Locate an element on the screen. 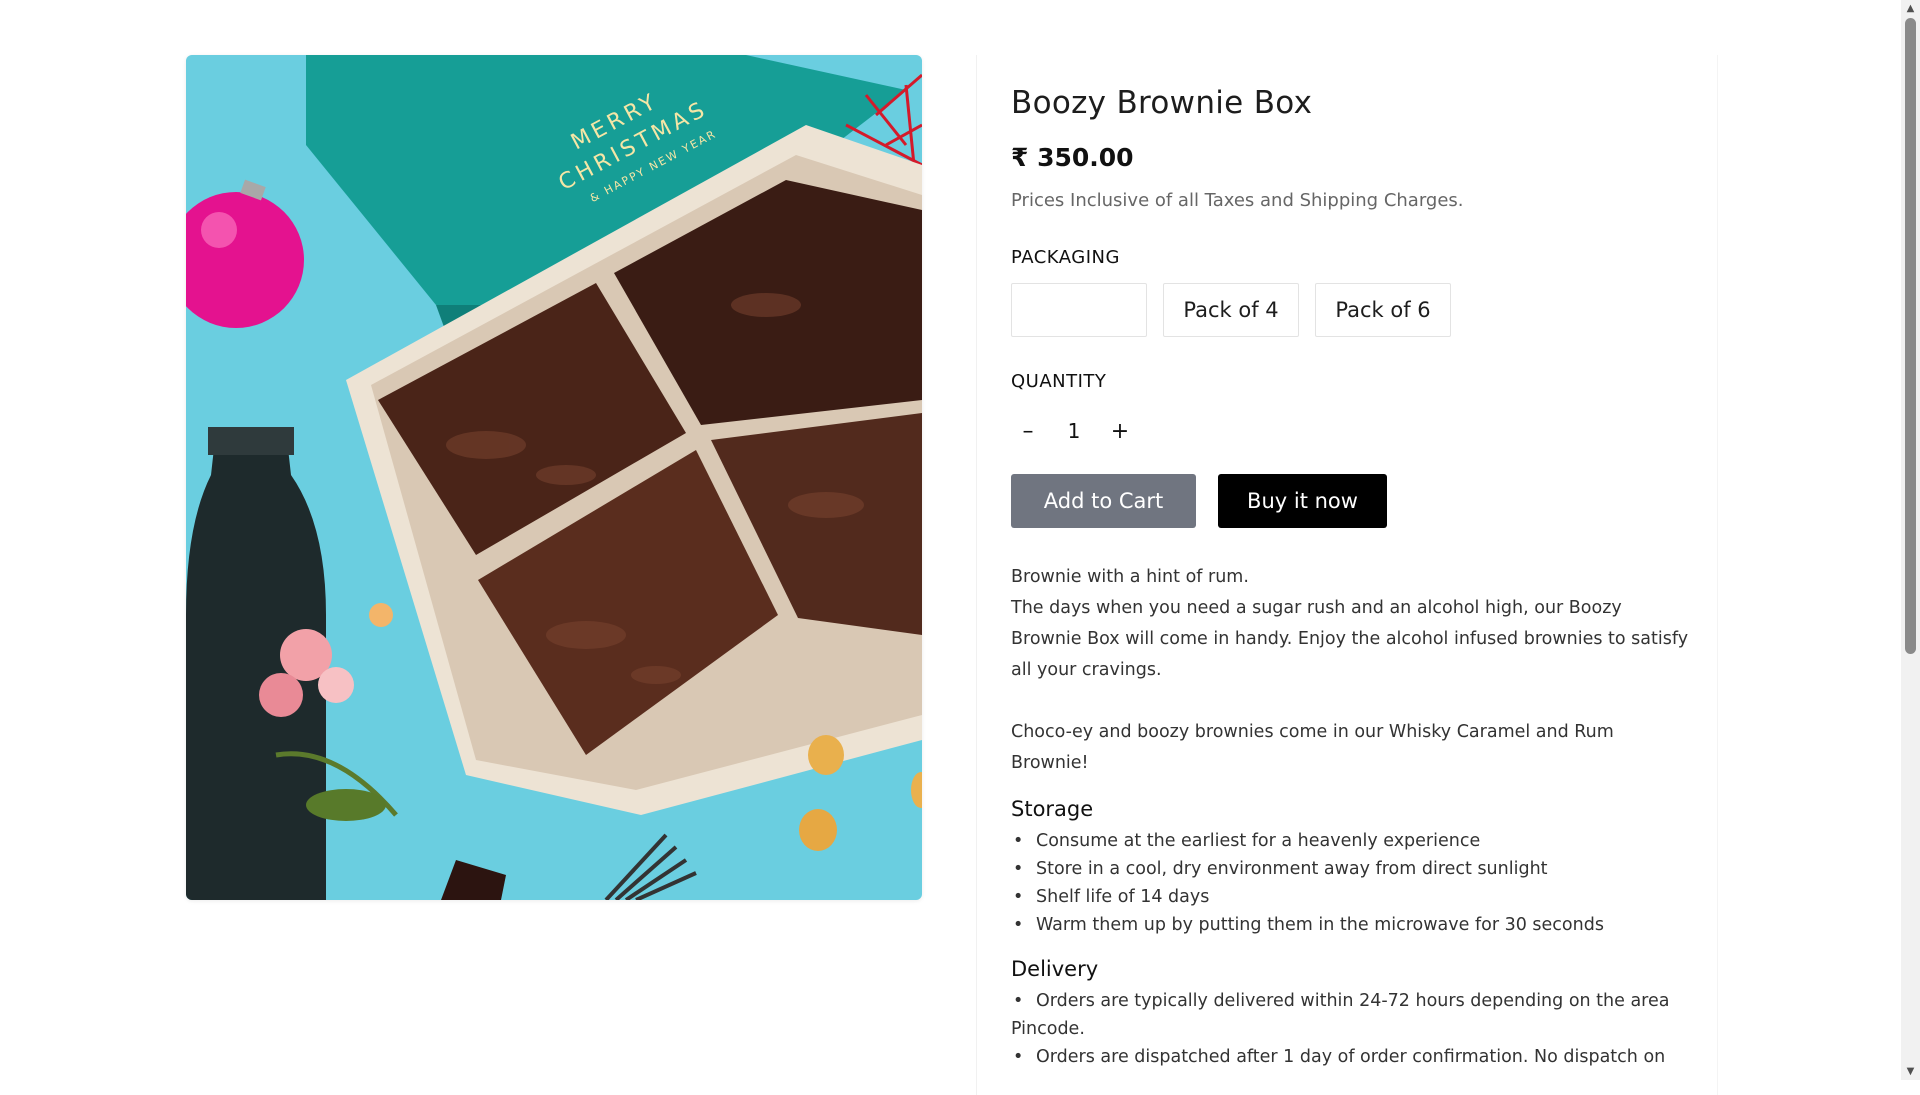 This screenshot has width=1920, height=1095. triangle-down-icon: ▼ is located at coordinates (1910, 1071).